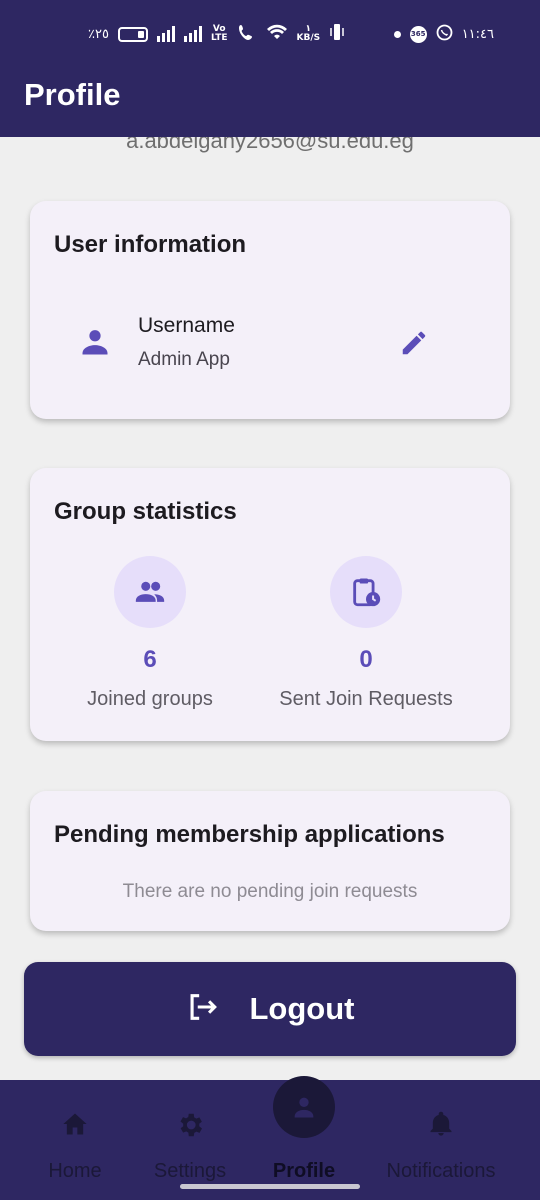 The width and height of the screenshot is (540, 1200). I want to click on clock-time: ١١:٤٦, so click(477, 34).